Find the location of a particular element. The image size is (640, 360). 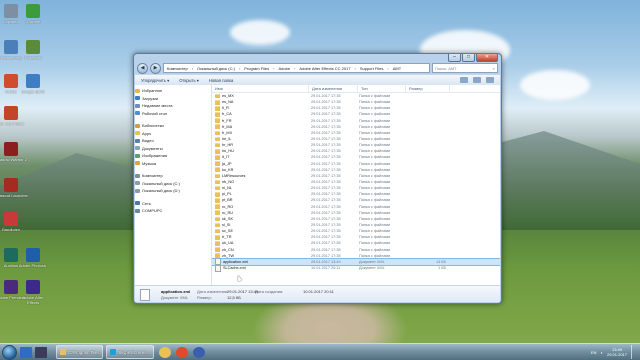

nav-item: Рабочий стол is located at coordinates (173, 114).